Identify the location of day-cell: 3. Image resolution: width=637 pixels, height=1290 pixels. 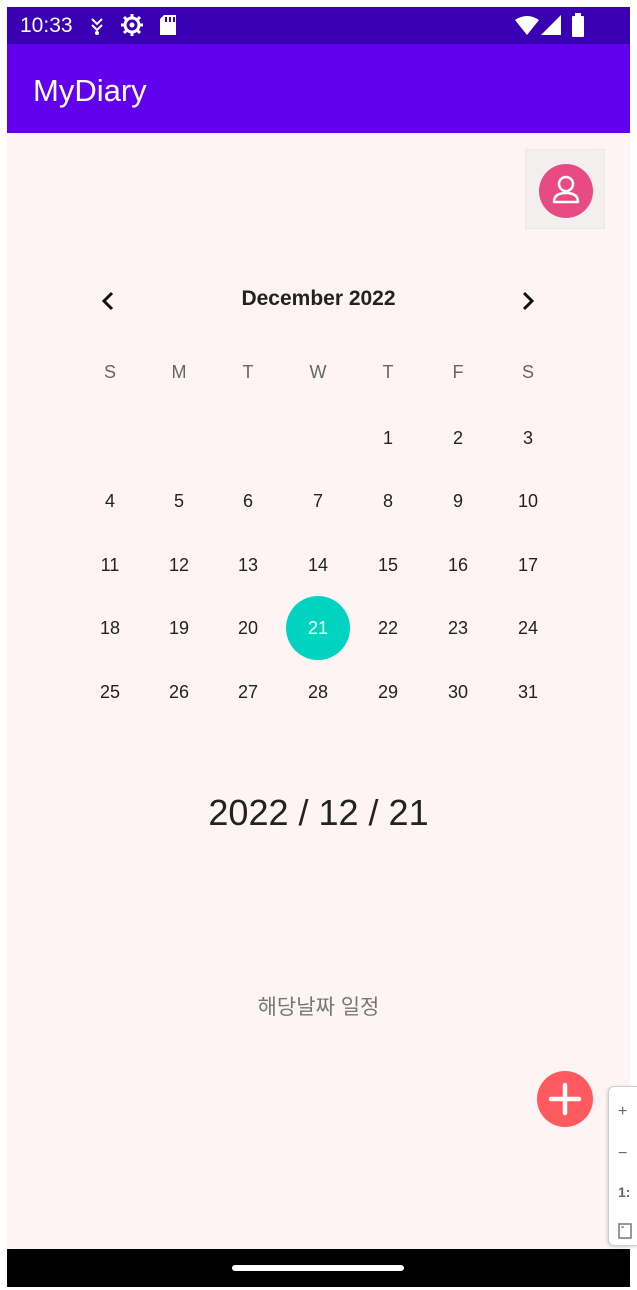
(528, 438).